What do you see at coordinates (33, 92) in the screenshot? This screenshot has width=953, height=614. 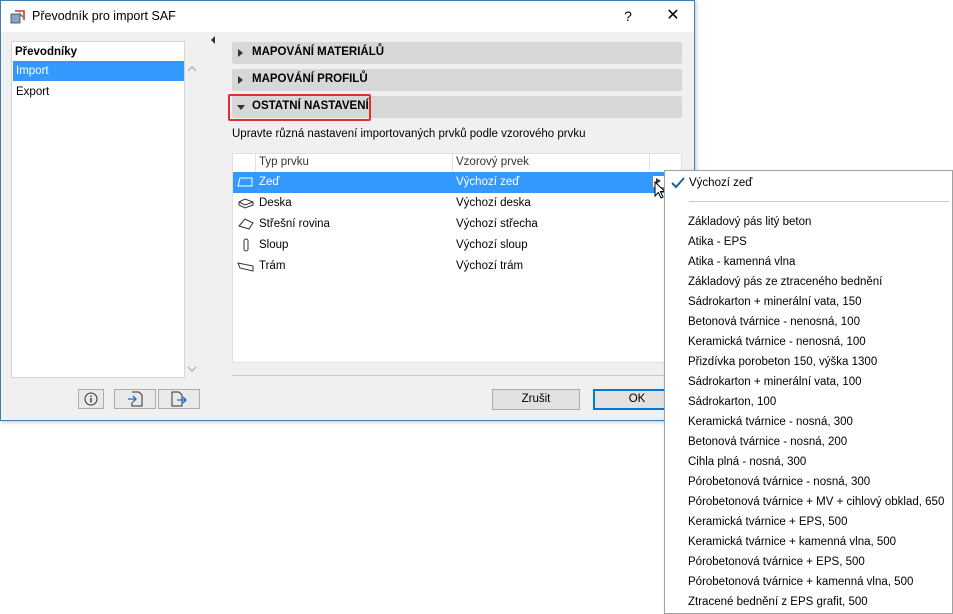 I see `converter-item-label: Export` at bounding box center [33, 92].